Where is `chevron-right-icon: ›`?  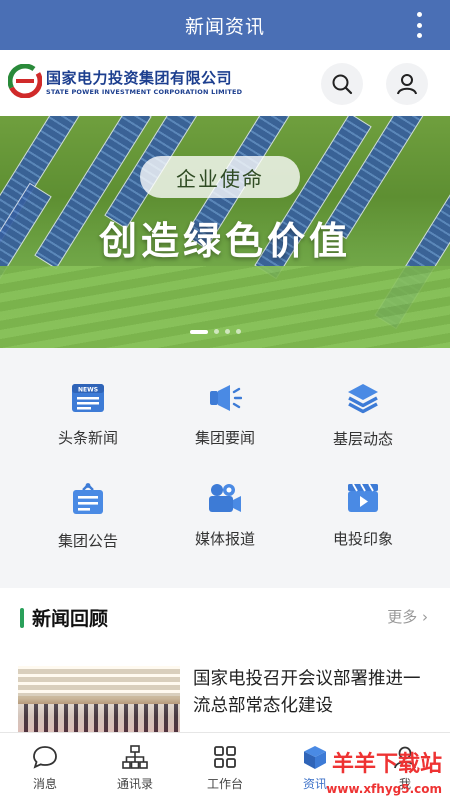
chevron-right-icon: › is located at coordinates (425, 617).